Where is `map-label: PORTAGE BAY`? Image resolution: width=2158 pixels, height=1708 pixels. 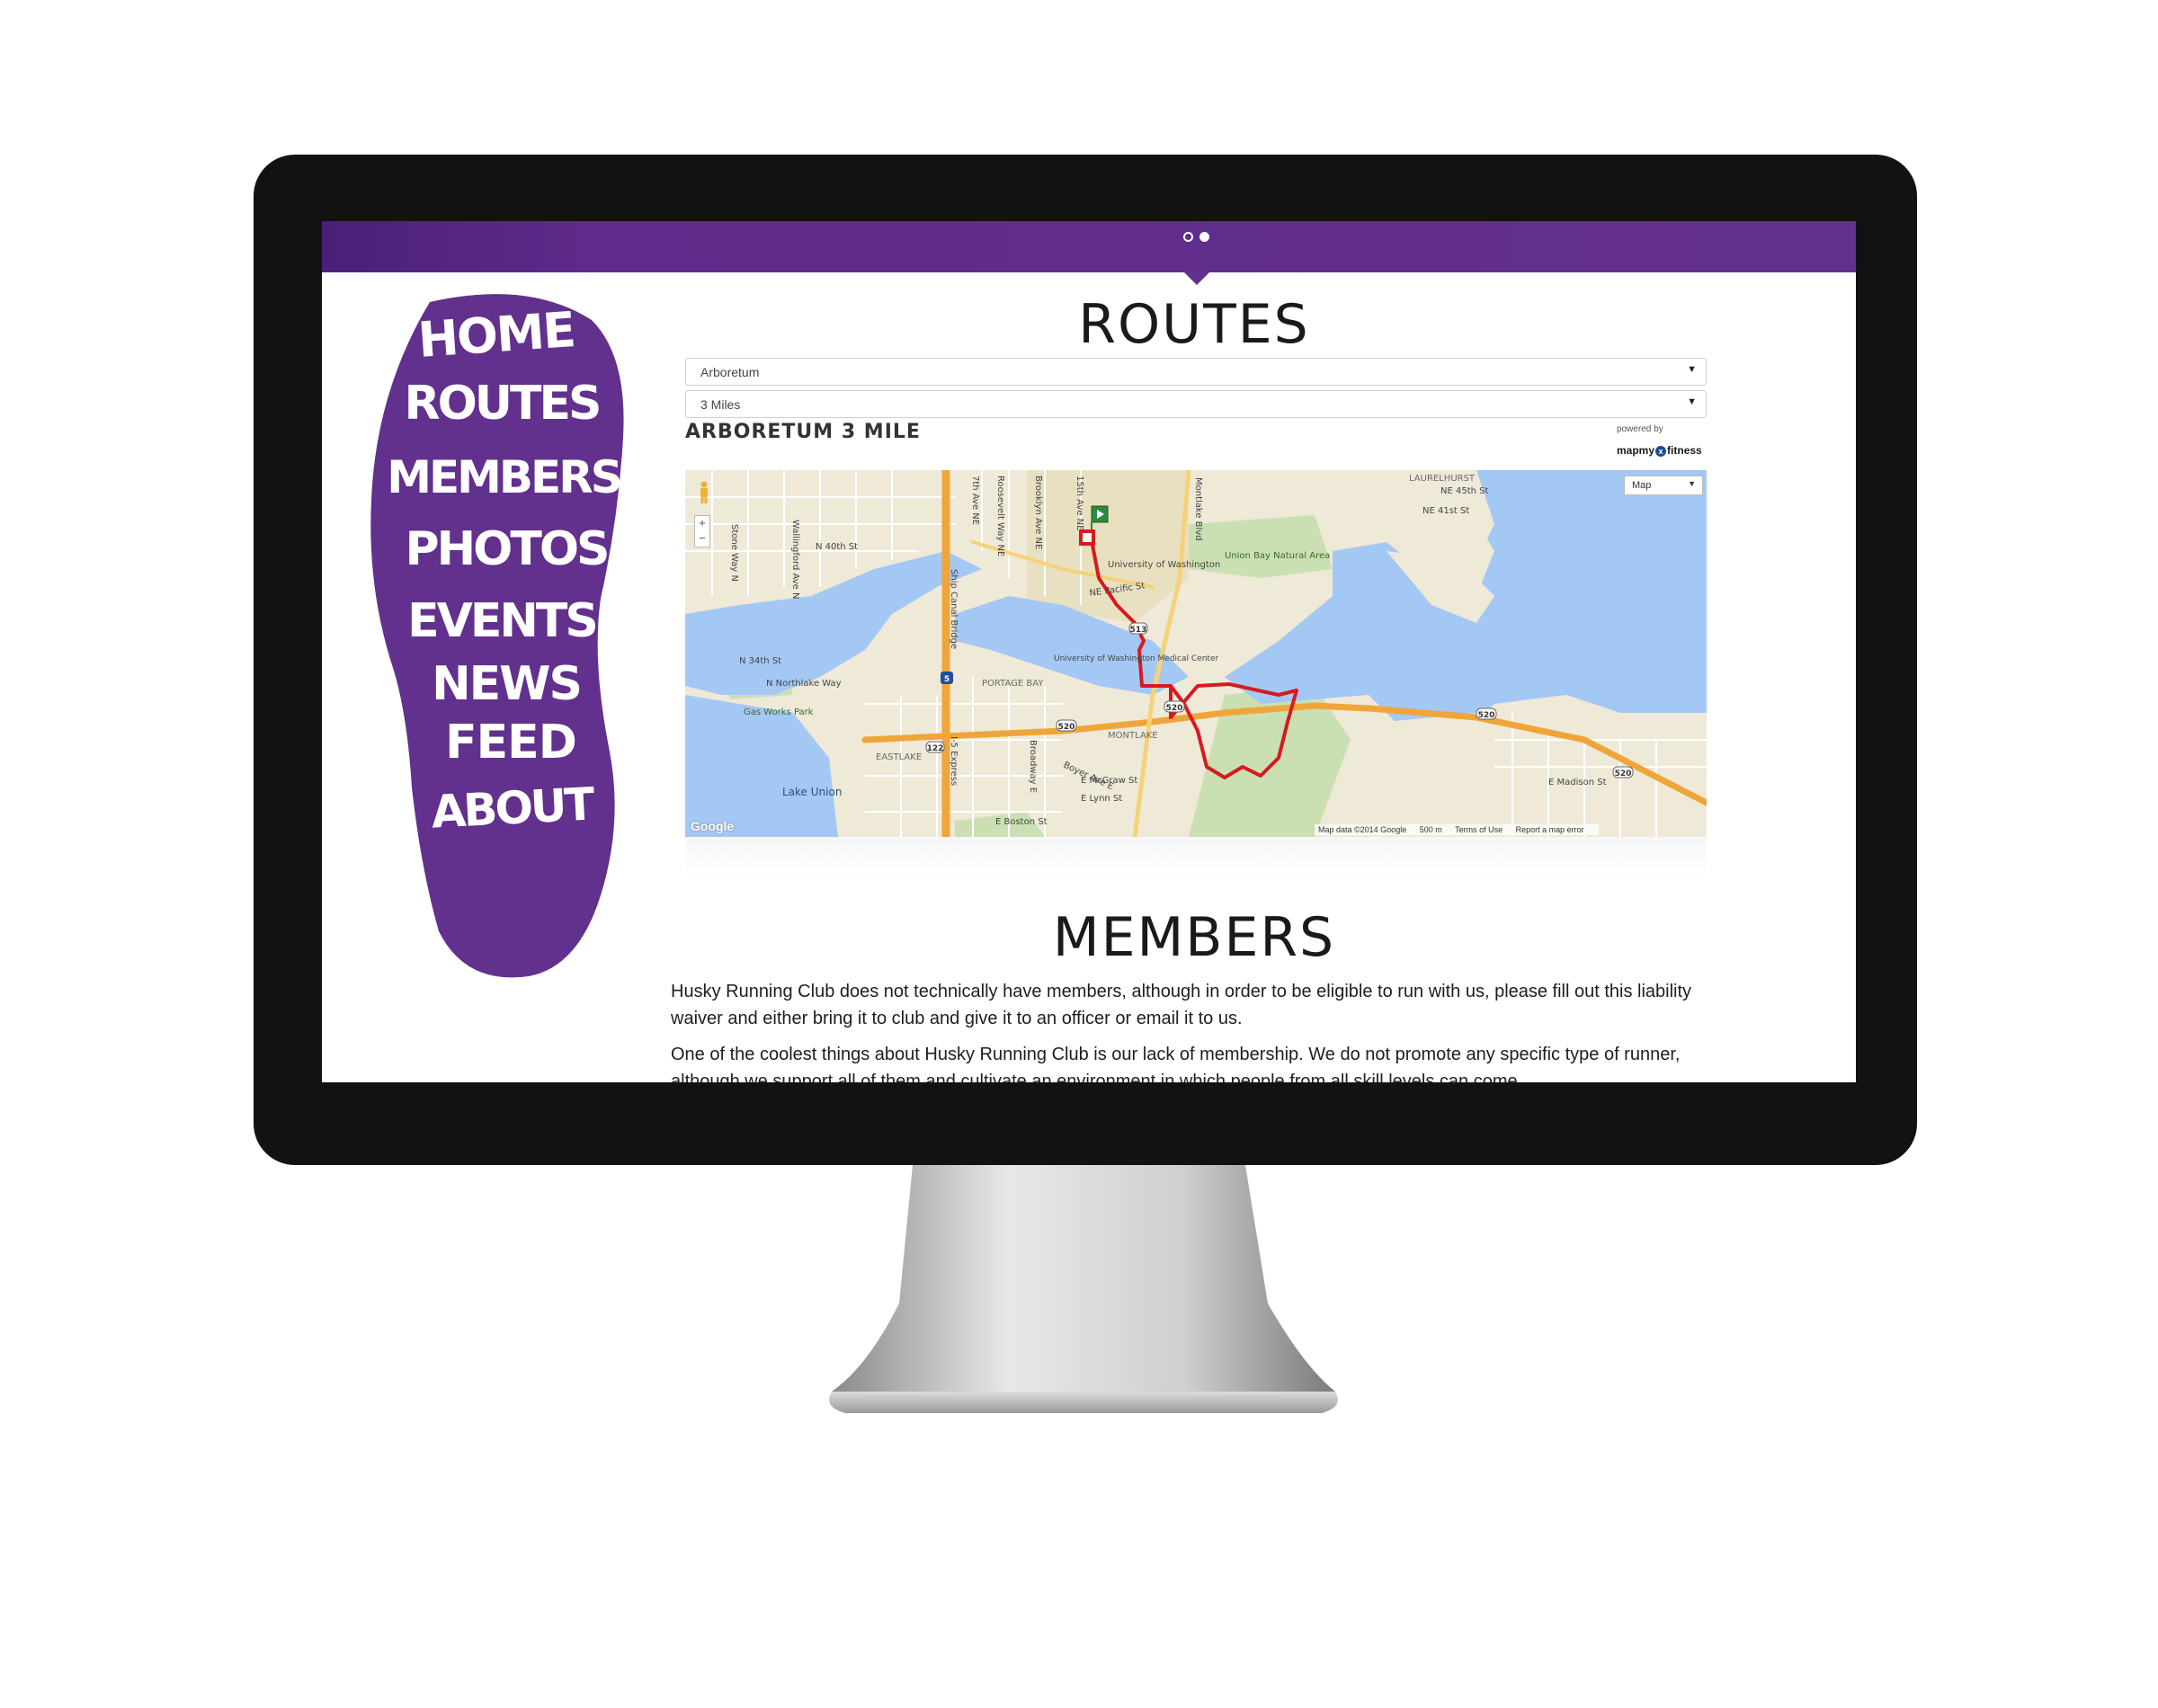
map-label: PORTAGE BAY is located at coordinates (1013, 684).